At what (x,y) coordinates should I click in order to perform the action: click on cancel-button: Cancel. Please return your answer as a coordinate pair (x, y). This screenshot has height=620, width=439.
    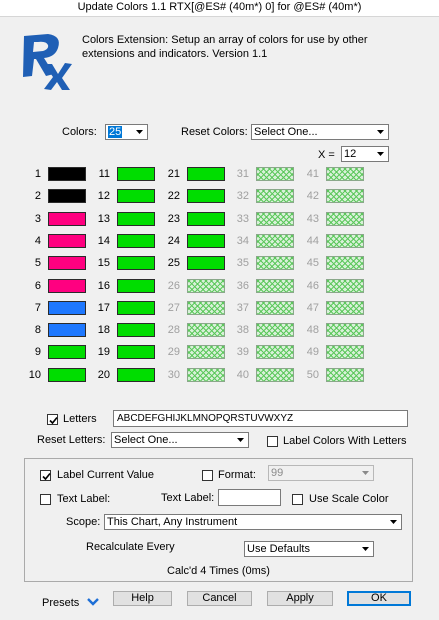
    Looking at the image, I should click on (219, 598).